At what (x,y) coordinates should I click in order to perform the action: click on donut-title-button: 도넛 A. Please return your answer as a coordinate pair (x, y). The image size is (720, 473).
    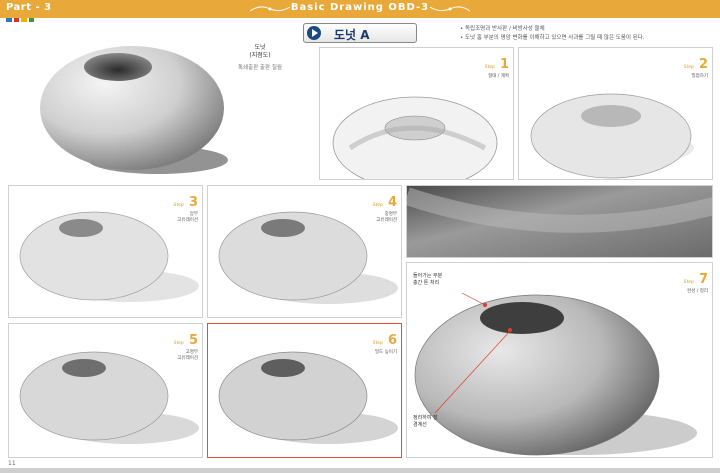
    Looking at the image, I should click on (360, 33).